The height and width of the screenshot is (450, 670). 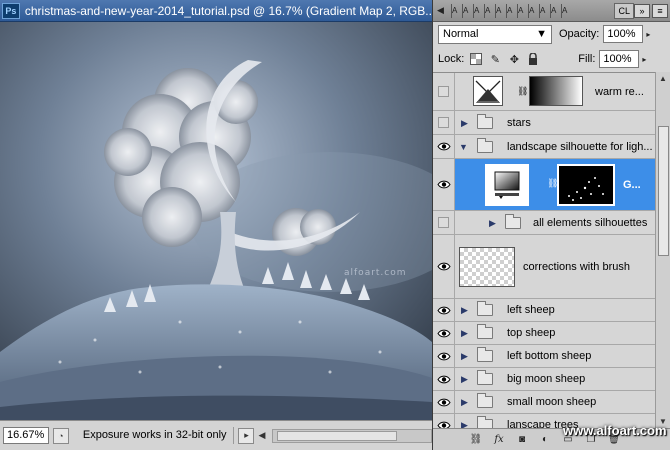 What do you see at coordinates (644, 59) in the screenshot?
I see `fill-slider-icon: ▸` at bounding box center [644, 59].